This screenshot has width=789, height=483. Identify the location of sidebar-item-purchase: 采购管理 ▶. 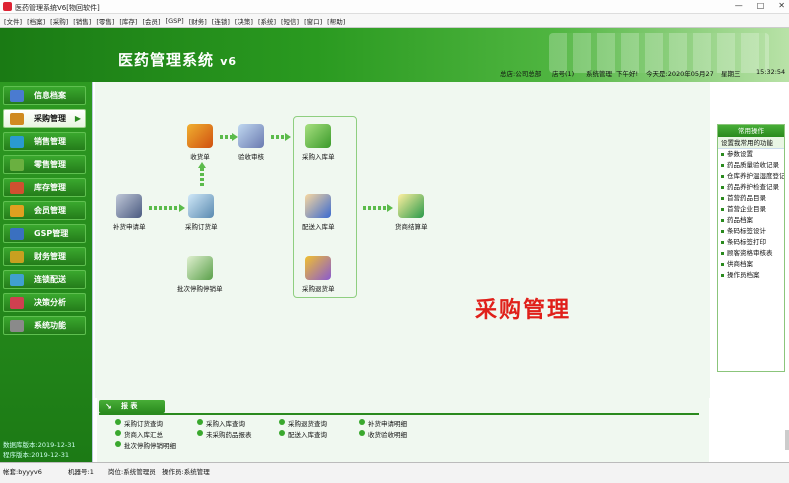
(44, 118).